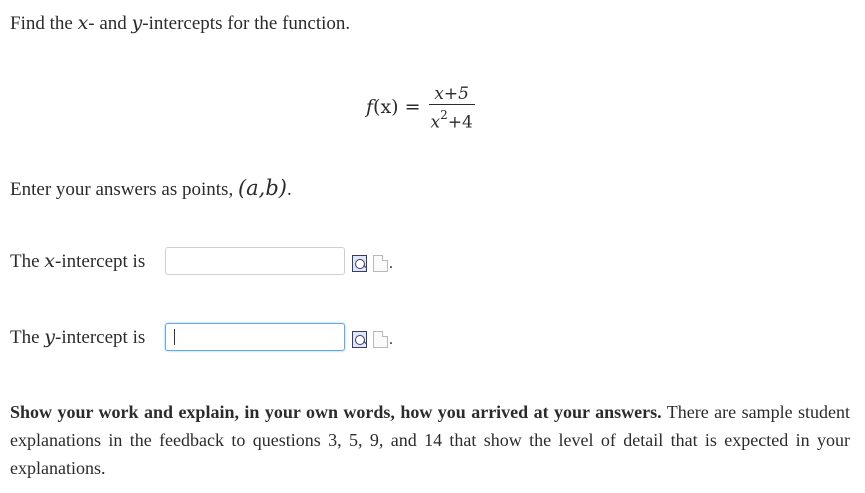  I want to click on equation-denominator: x2+4, so click(452, 120).